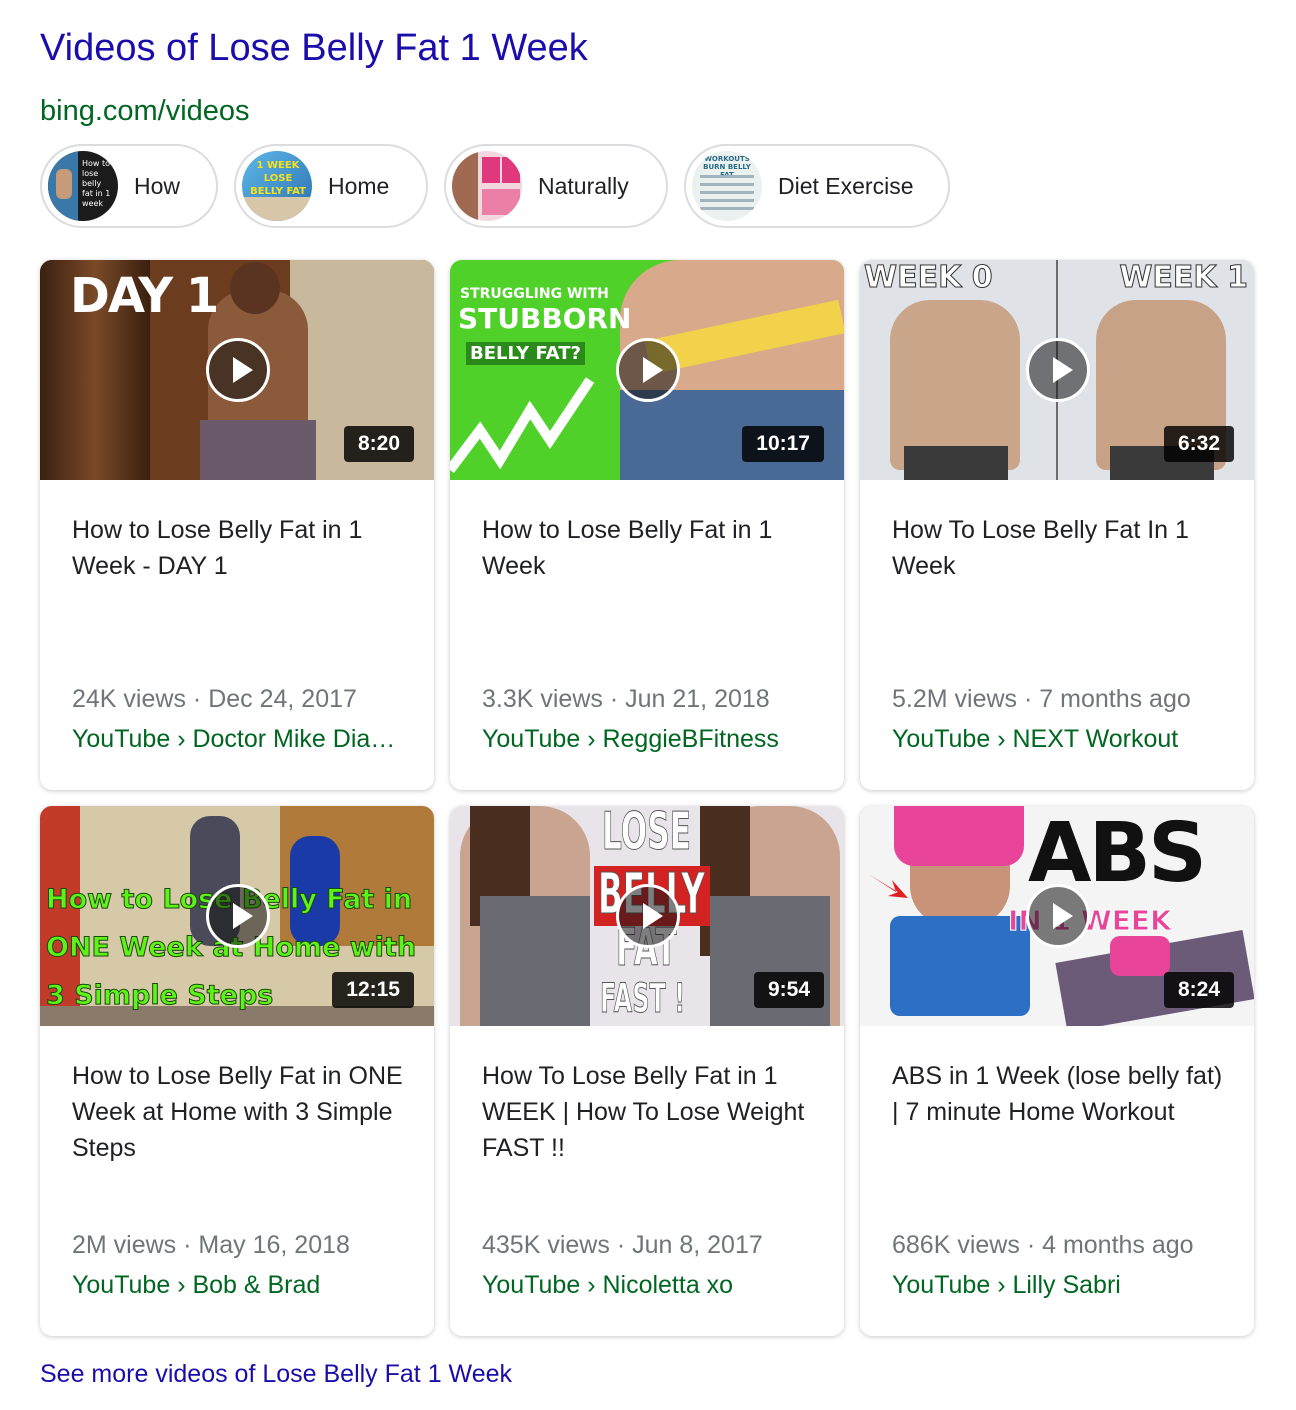  What do you see at coordinates (608, 1285) in the screenshot?
I see `video-channel: YouTube › Nicoletta xo` at bounding box center [608, 1285].